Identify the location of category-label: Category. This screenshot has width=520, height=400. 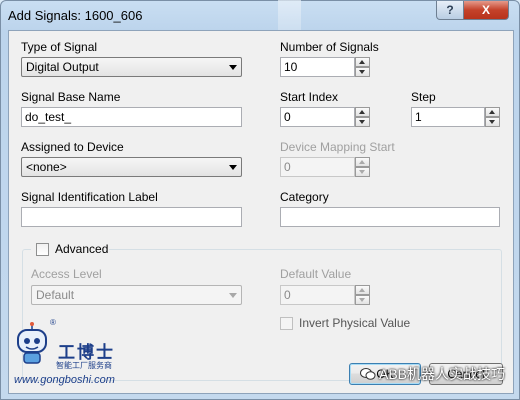
(304, 197).